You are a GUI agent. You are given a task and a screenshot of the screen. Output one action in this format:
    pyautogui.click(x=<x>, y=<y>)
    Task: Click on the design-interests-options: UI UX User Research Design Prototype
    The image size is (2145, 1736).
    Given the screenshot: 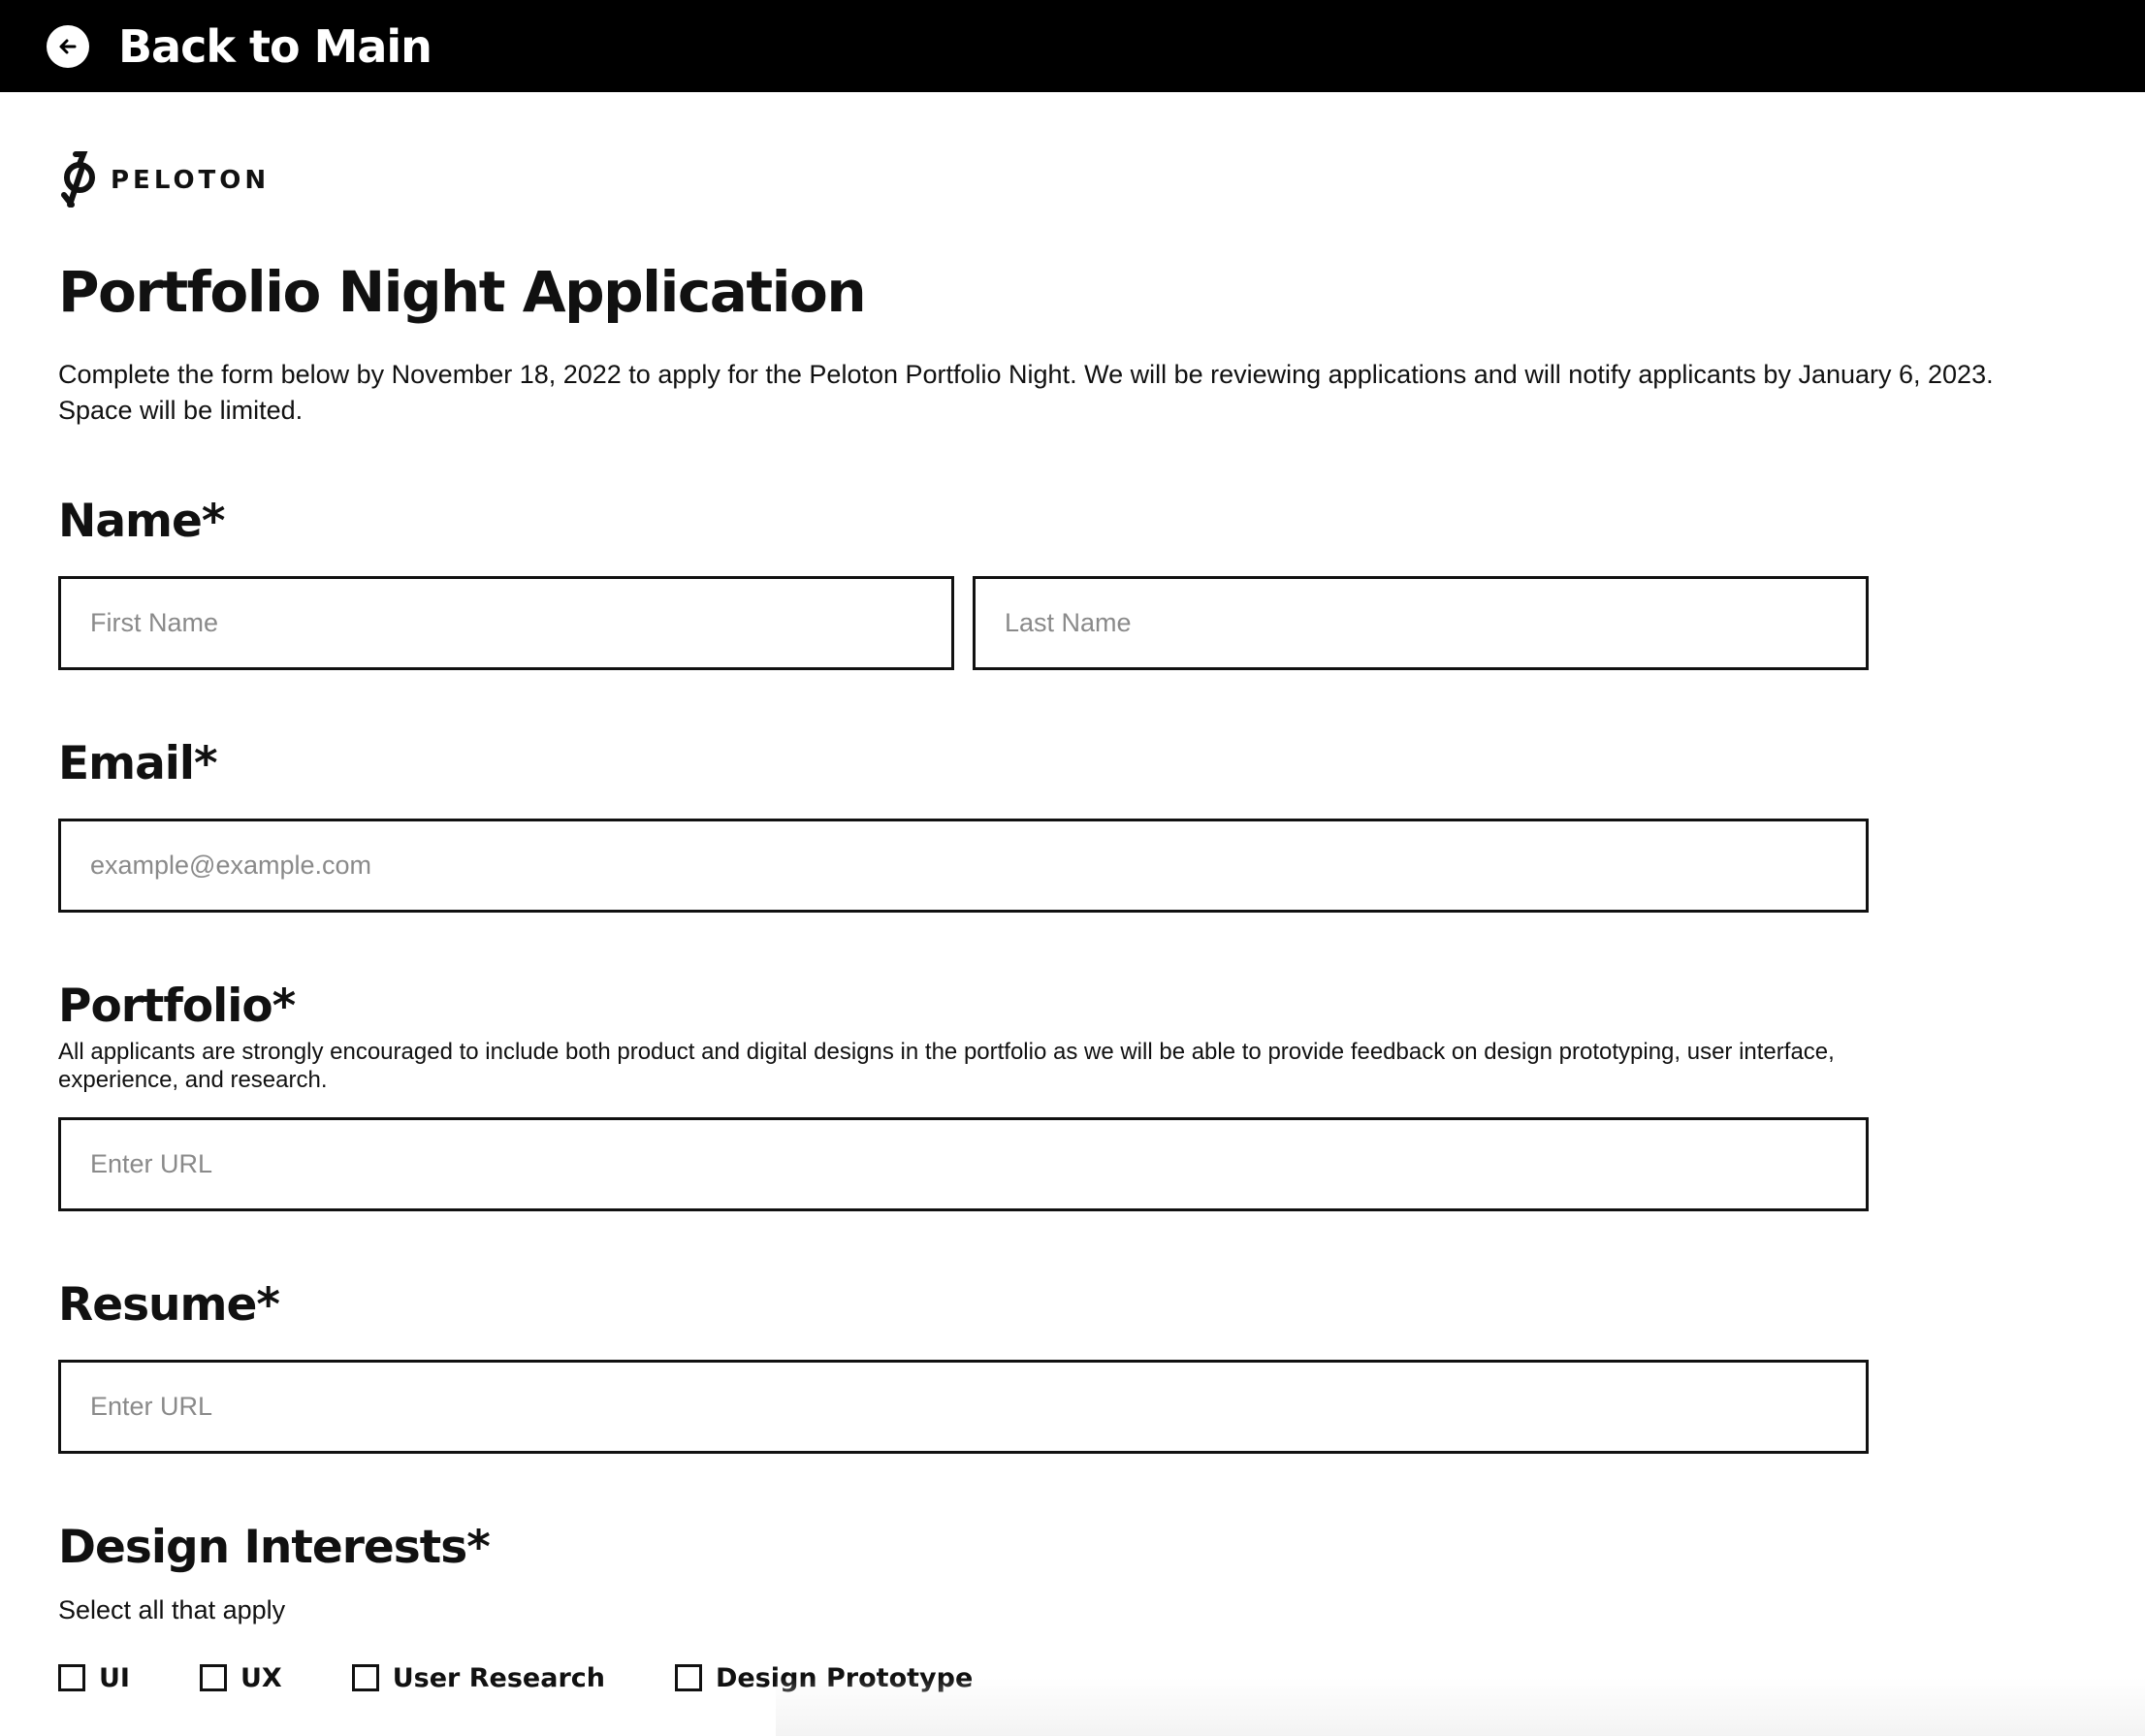 What is the action you would take?
    pyautogui.click(x=516, y=1677)
    